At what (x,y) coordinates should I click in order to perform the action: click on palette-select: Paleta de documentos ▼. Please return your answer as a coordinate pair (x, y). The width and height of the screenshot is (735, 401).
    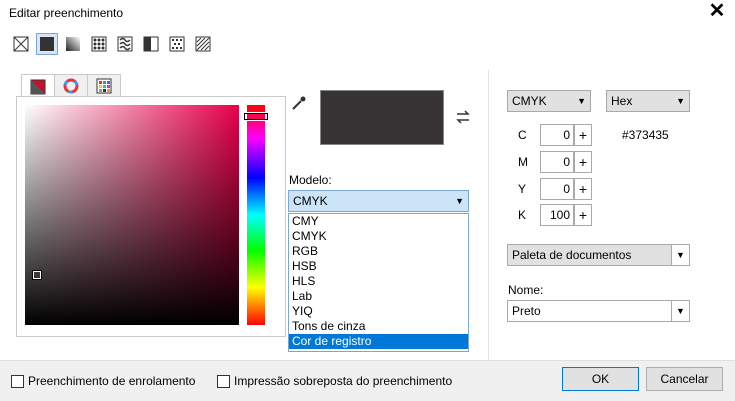
    Looking at the image, I should click on (598, 255).